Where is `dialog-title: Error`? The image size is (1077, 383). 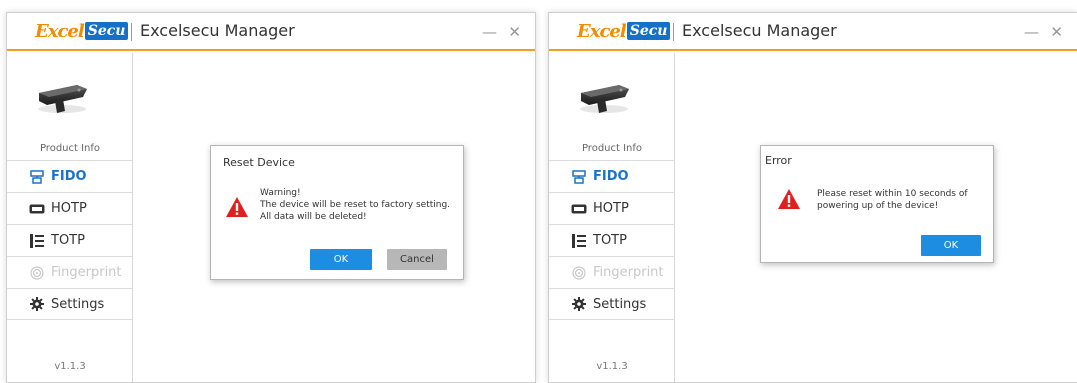
dialog-title: Error is located at coordinates (778, 160).